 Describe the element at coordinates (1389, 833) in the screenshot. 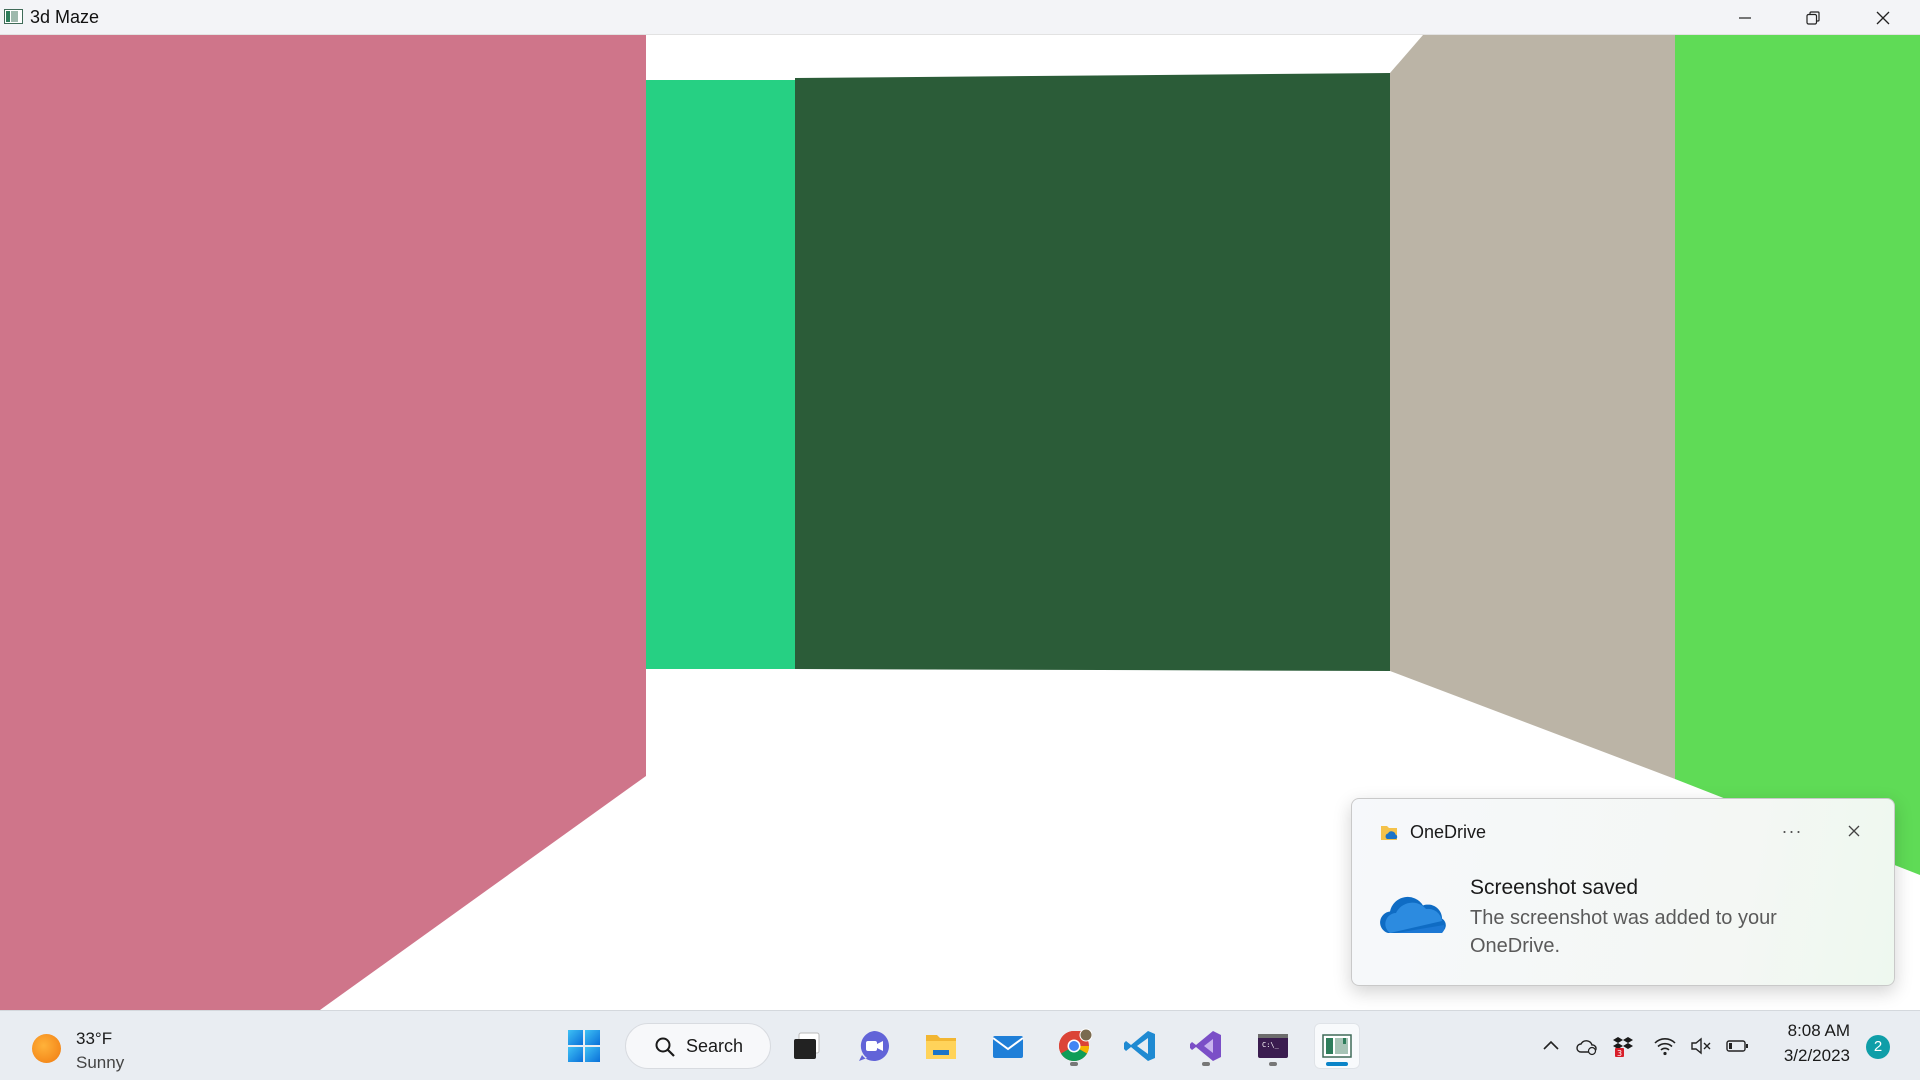

I see `onedrive-folder-icon` at that location.